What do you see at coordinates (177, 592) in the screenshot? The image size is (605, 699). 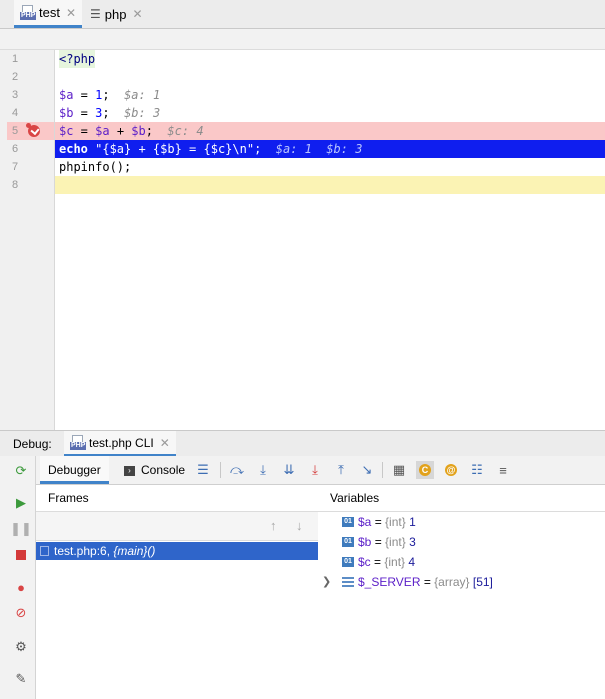 I see `frames-panel: Frames ↑ ↓ test.php:6, {main}()` at bounding box center [177, 592].